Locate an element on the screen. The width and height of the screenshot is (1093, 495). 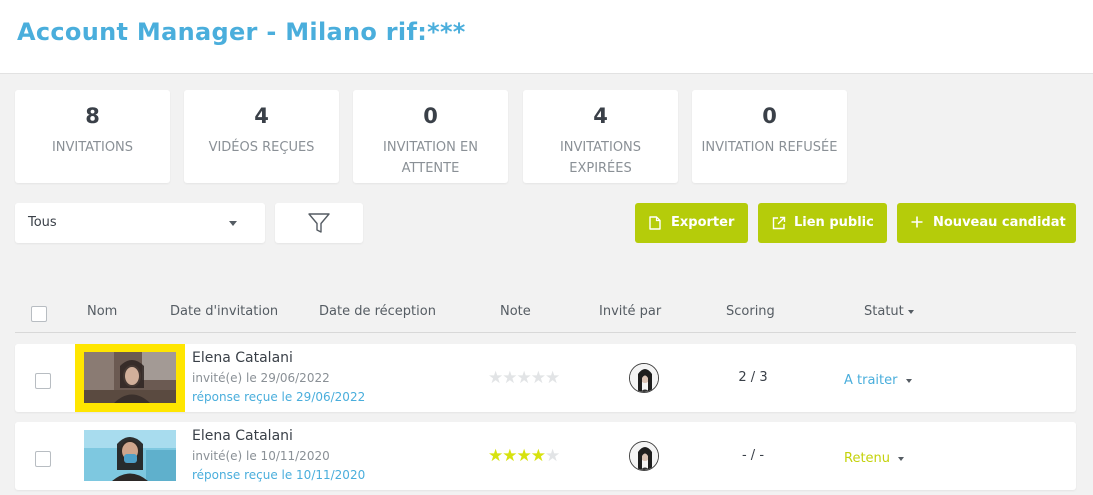
invitation-date: invité(e) le 29/06/2022 is located at coordinates (261, 378).